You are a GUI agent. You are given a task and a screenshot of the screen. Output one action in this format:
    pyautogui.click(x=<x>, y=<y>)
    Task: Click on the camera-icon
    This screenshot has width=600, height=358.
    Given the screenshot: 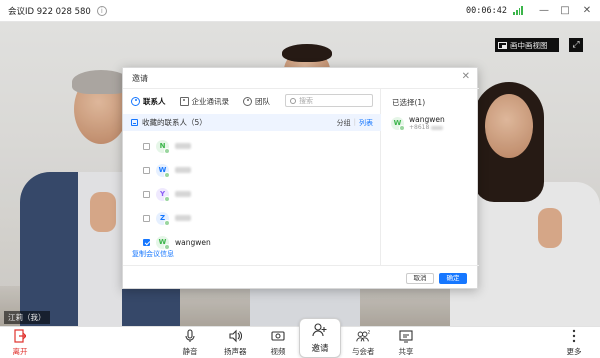 What is the action you would take?
    pyautogui.click(x=278, y=336)
    